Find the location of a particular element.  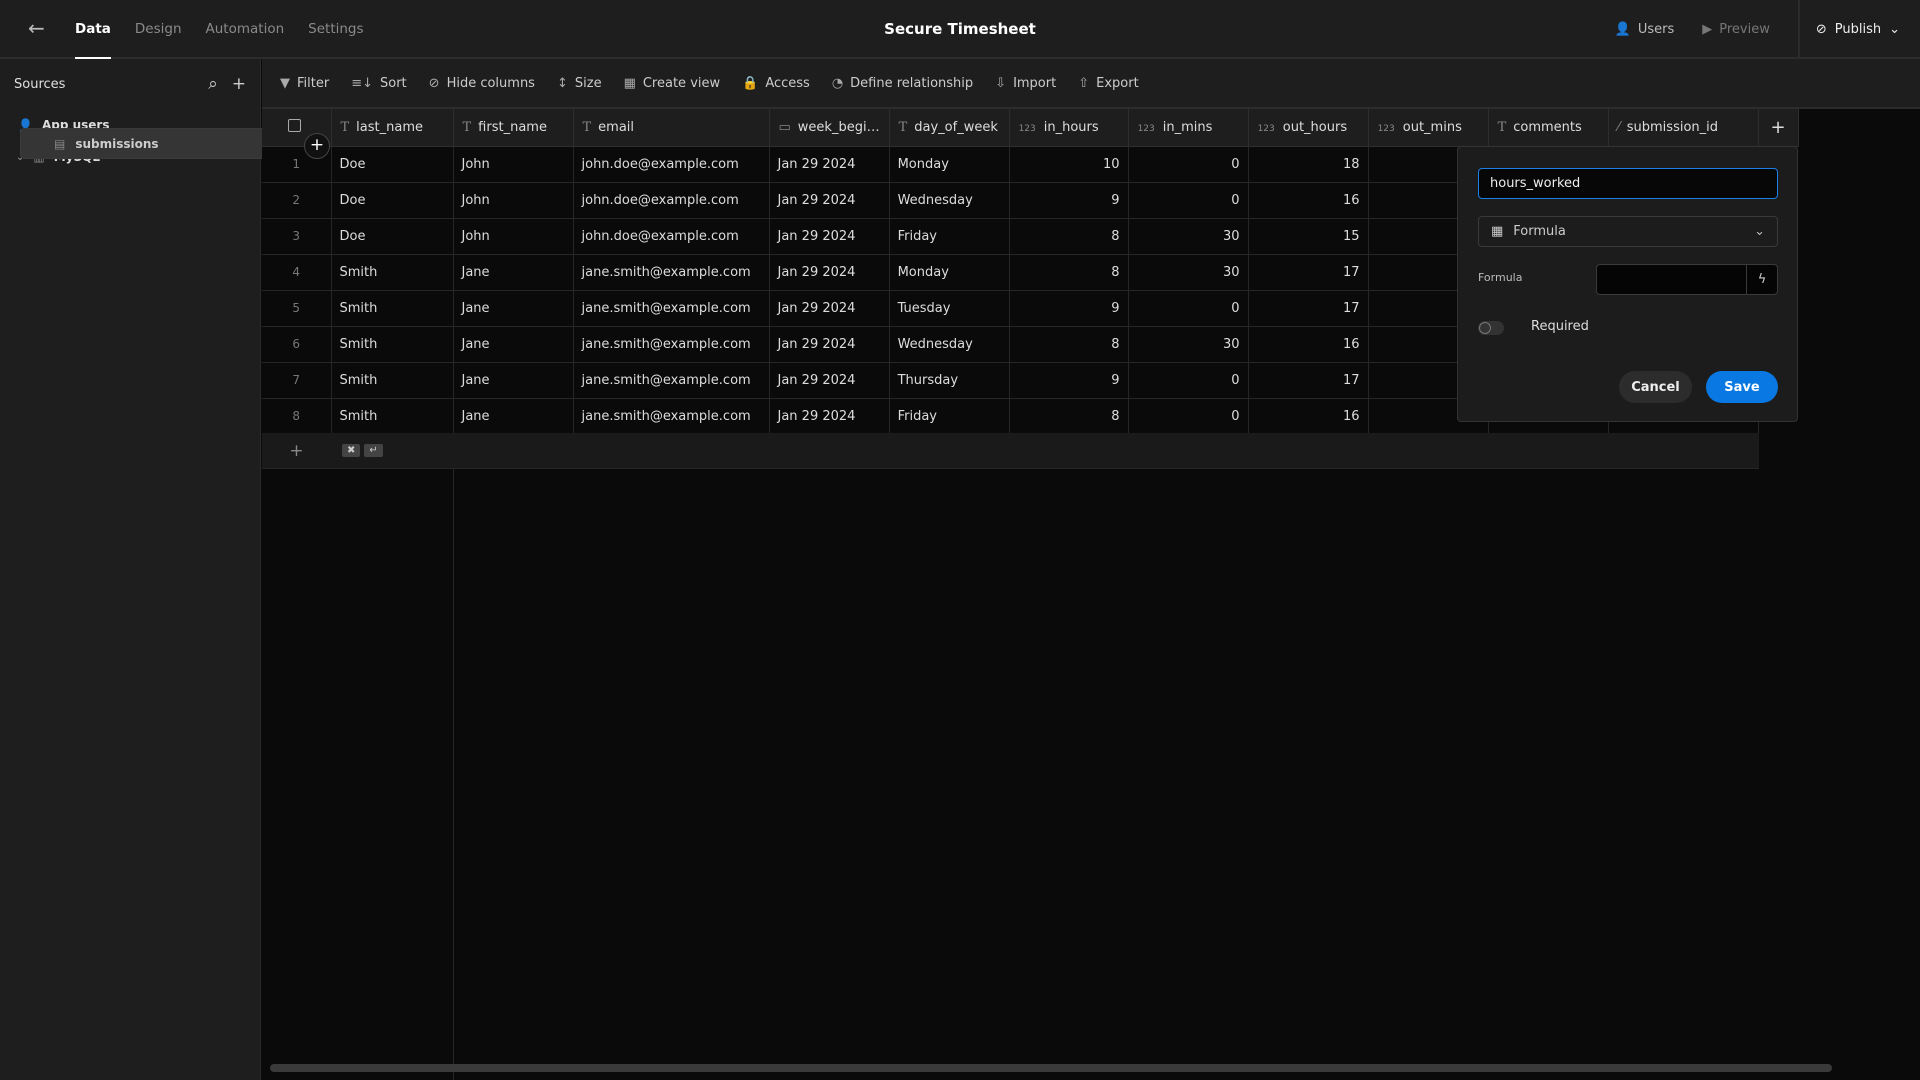

toolbar-hide-columns-button: ⊘ Hide columns is located at coordinates (482, 83).